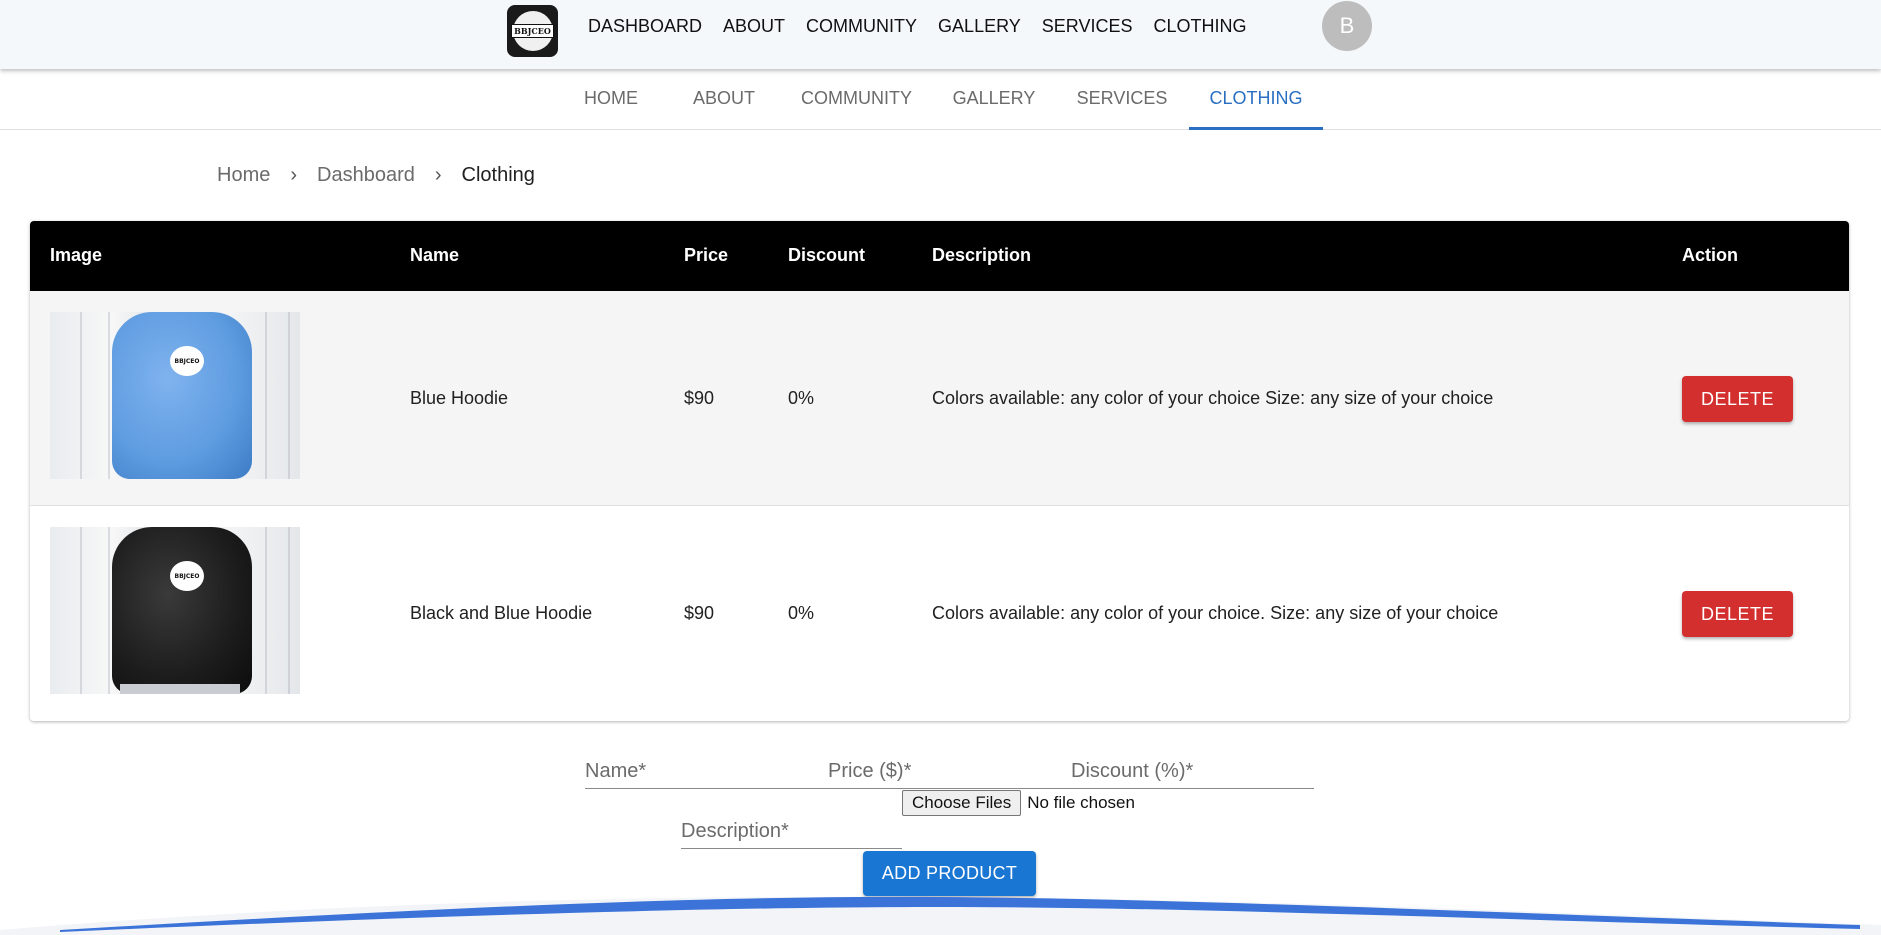 This screenshot has width=1881, height=935. What do you see at coordinates (754, 26) in the screenshot?
I see `topnav-about: ABOUT` at bounding box center [754, 26].